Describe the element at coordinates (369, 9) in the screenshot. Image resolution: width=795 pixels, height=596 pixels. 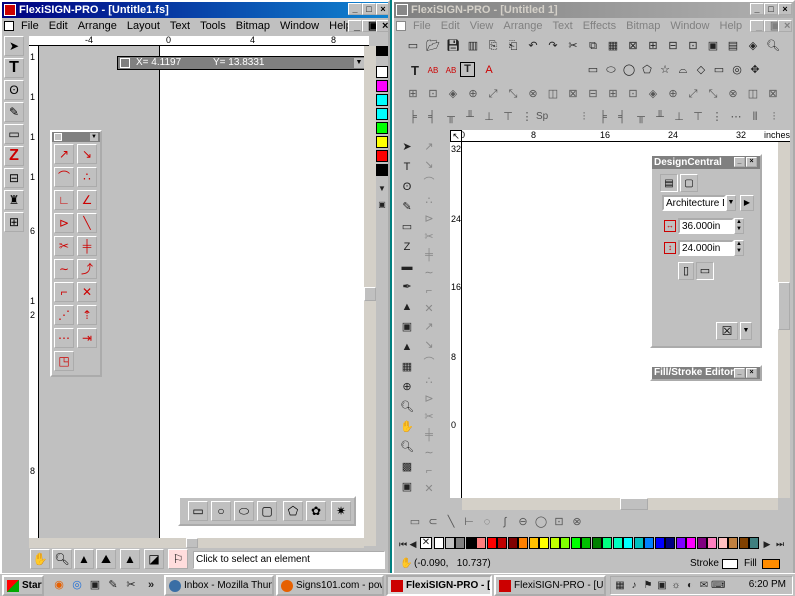
I see `maximize-button: □` at that location.